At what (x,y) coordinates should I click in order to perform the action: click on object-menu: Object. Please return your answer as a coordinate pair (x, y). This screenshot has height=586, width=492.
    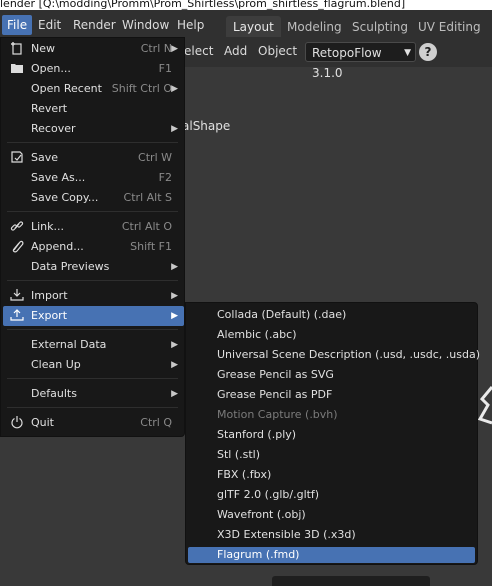
    Looking at the image, I should click on (277, 51).